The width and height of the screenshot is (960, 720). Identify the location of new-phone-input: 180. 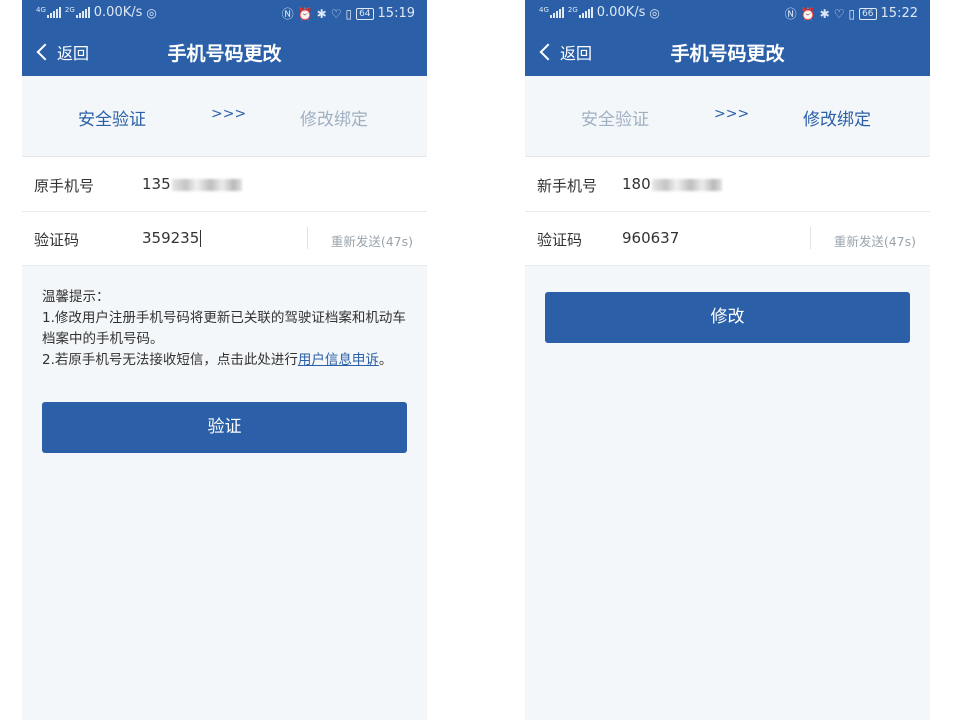
(672, 184).